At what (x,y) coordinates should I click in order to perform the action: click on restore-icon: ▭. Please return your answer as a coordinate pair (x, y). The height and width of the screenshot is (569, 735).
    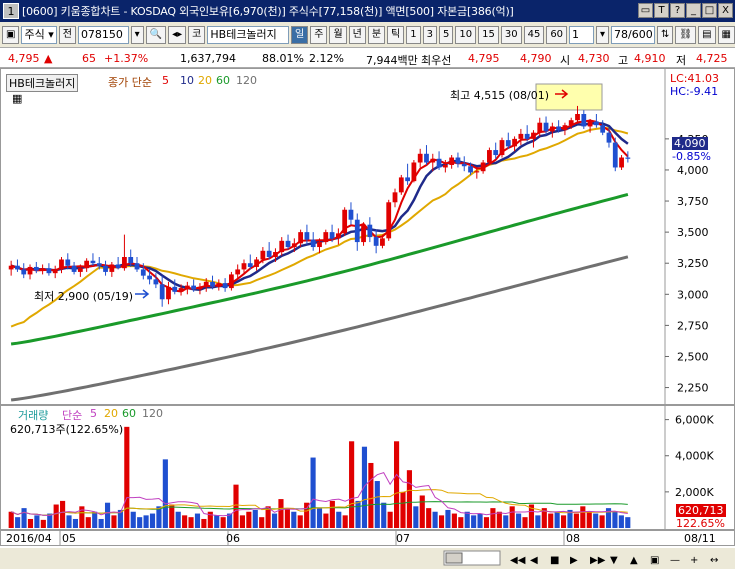
    Looking at the image, I should click on (645, 10).